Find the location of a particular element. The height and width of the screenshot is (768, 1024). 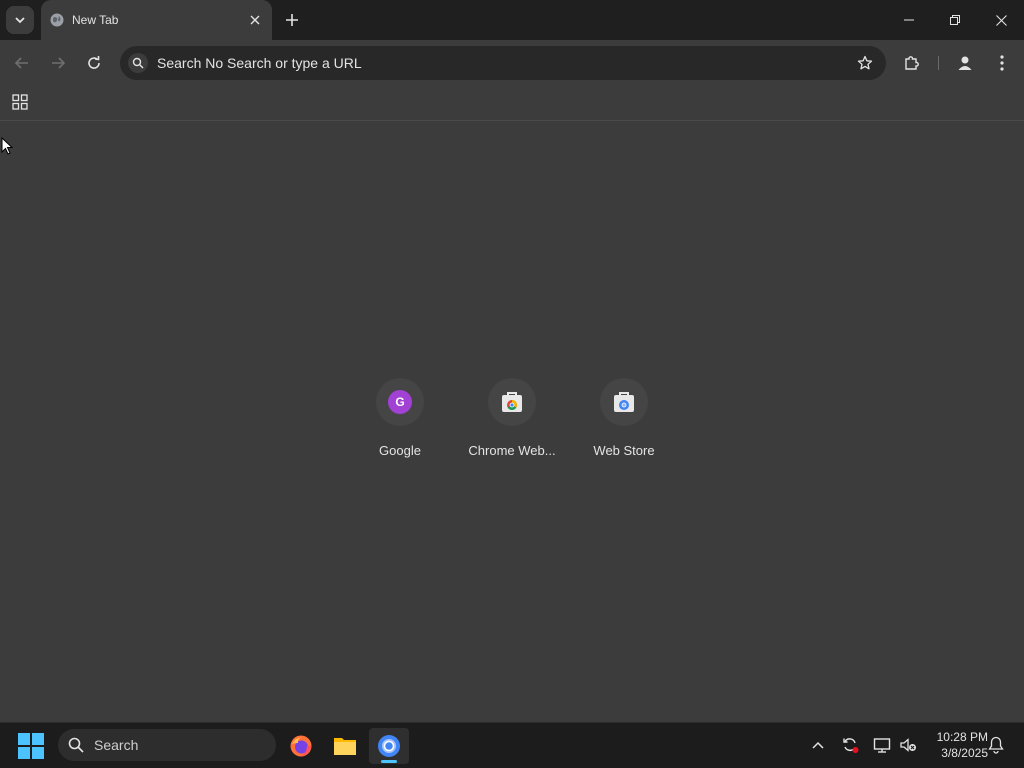

reload-icon is located at coordinates (94, 62).